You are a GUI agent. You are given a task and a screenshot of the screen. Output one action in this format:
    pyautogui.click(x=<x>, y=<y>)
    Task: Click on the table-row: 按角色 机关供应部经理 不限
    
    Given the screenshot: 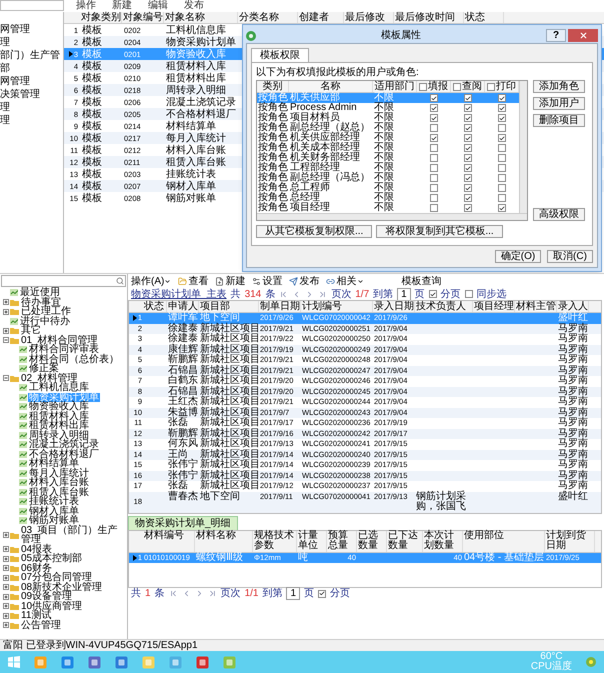 What is the action you would take?
    pyautogui.click(x=388, y=138)
    